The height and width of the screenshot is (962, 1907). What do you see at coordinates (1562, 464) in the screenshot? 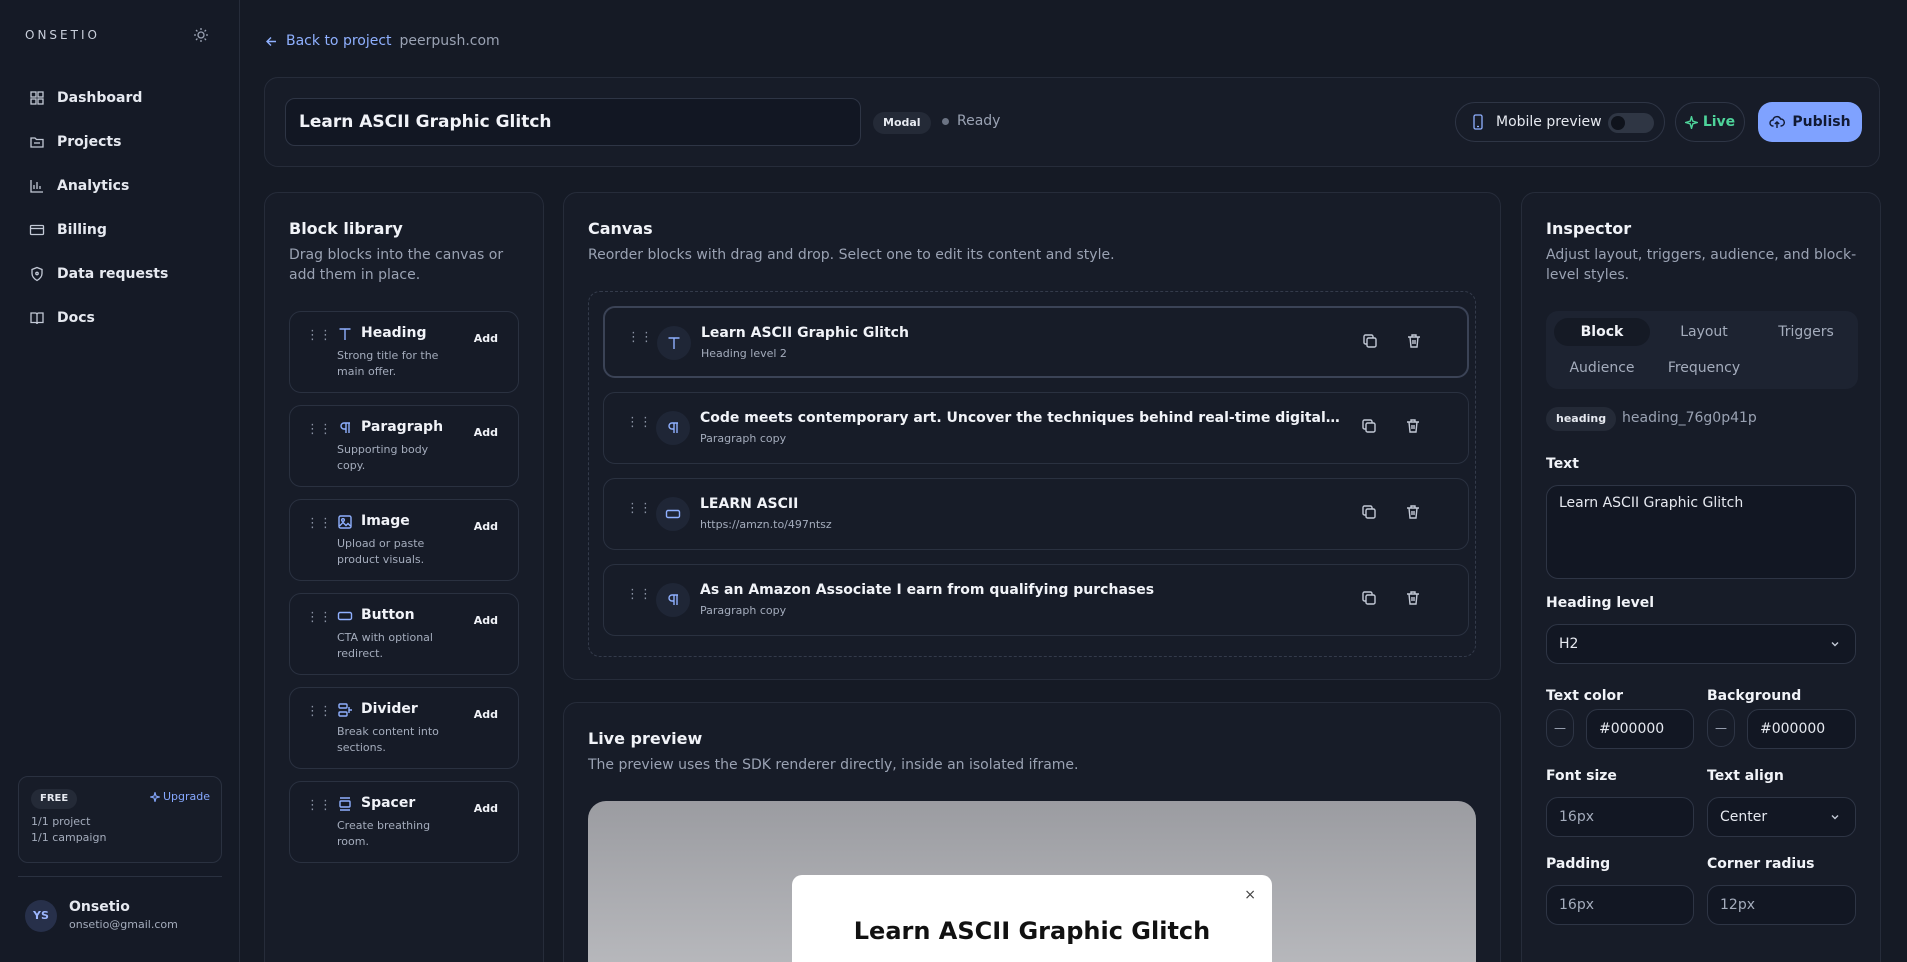
I see `text-label: Text` at bounding box center [1562, 464].